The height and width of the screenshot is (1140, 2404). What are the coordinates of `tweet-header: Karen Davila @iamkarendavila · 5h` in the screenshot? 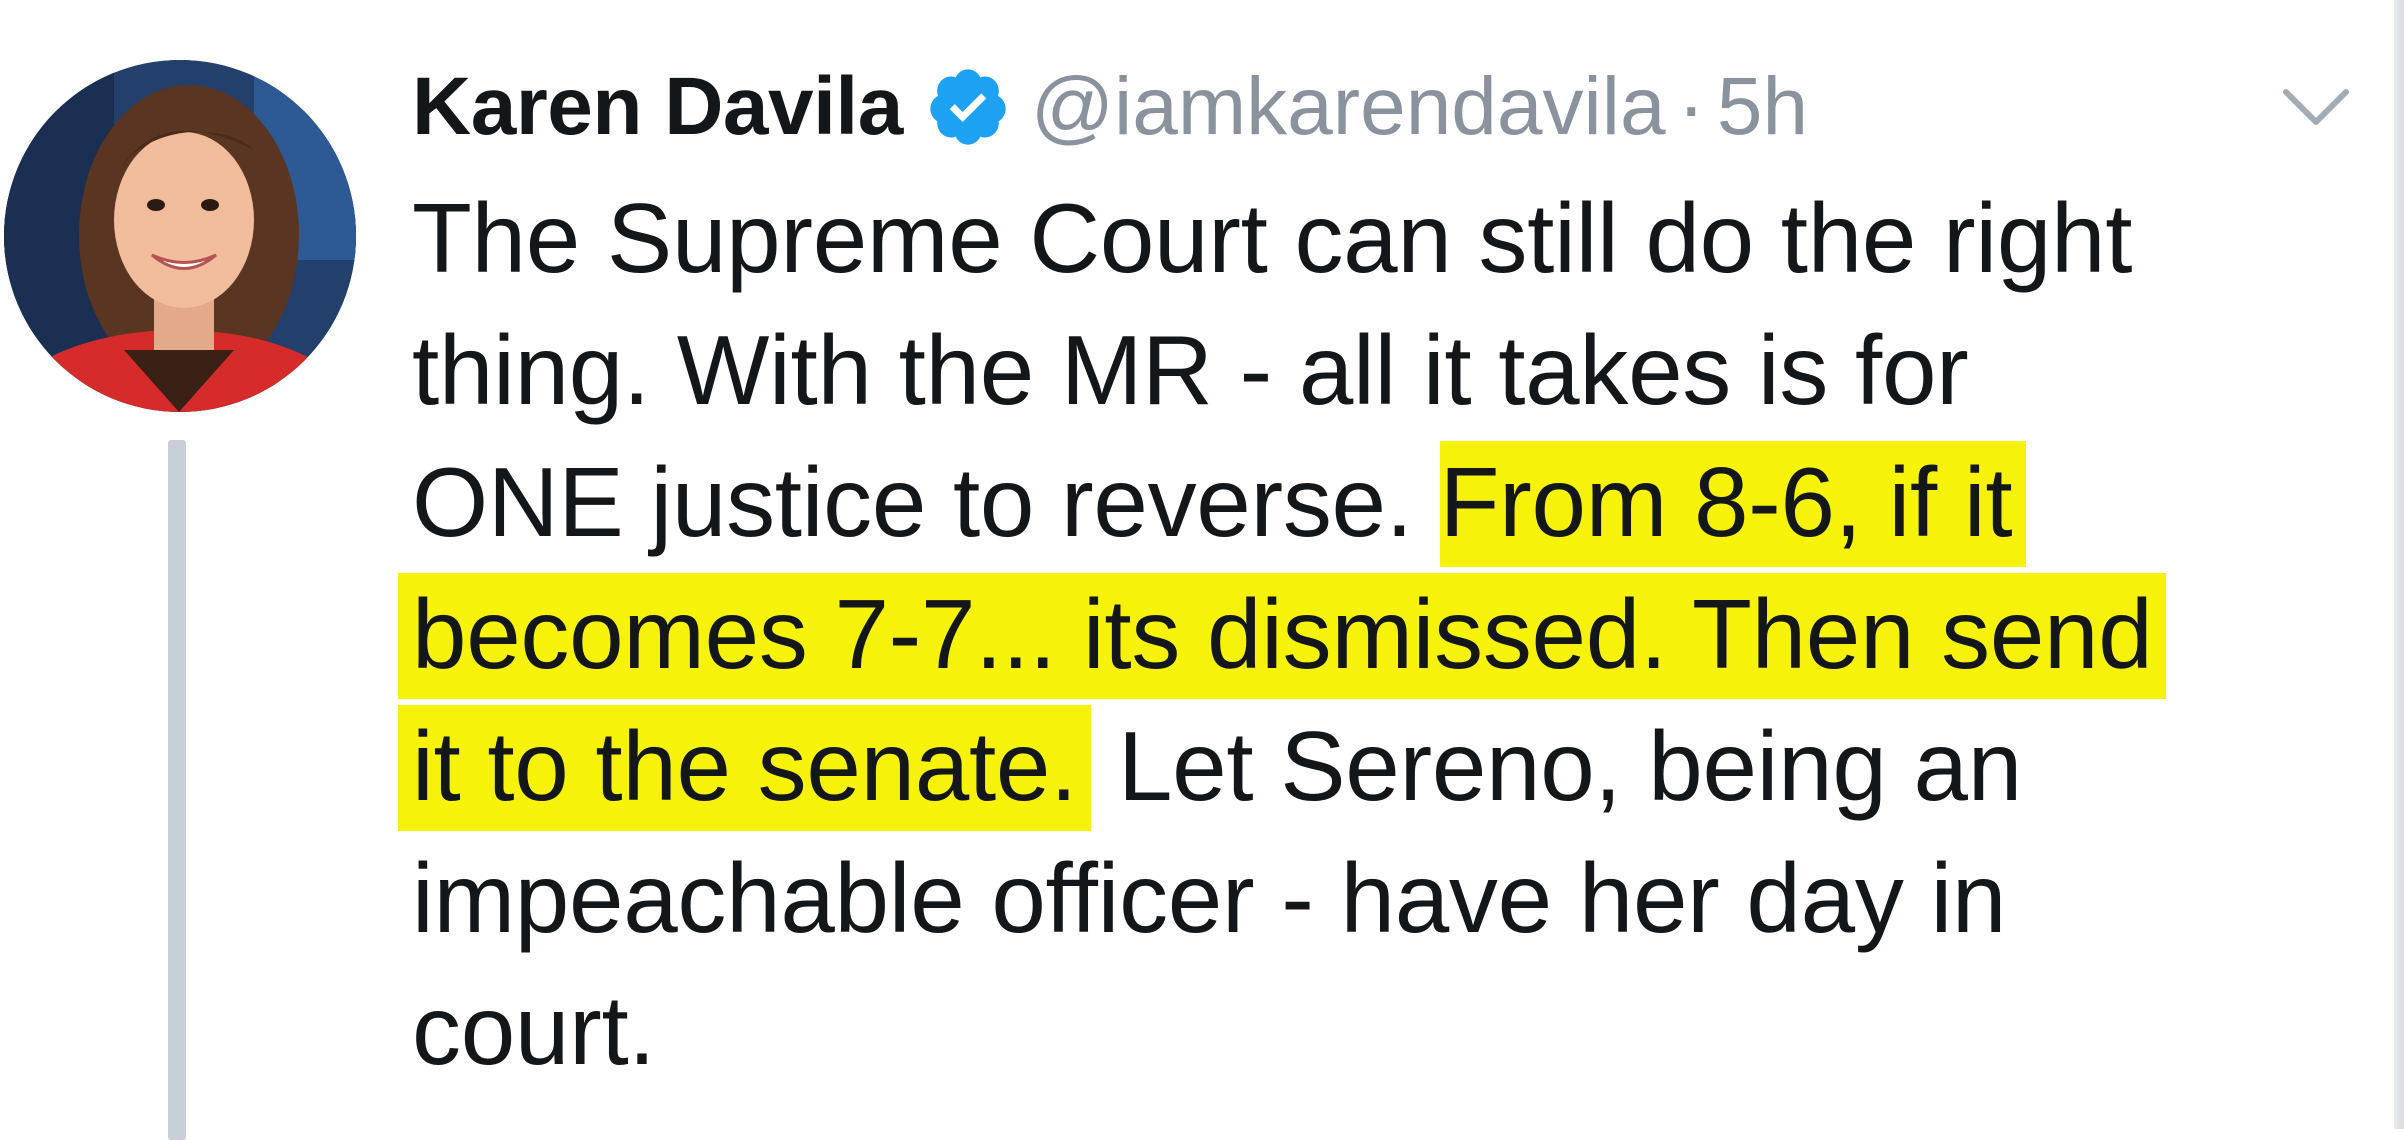 It's located at (1110, 107).